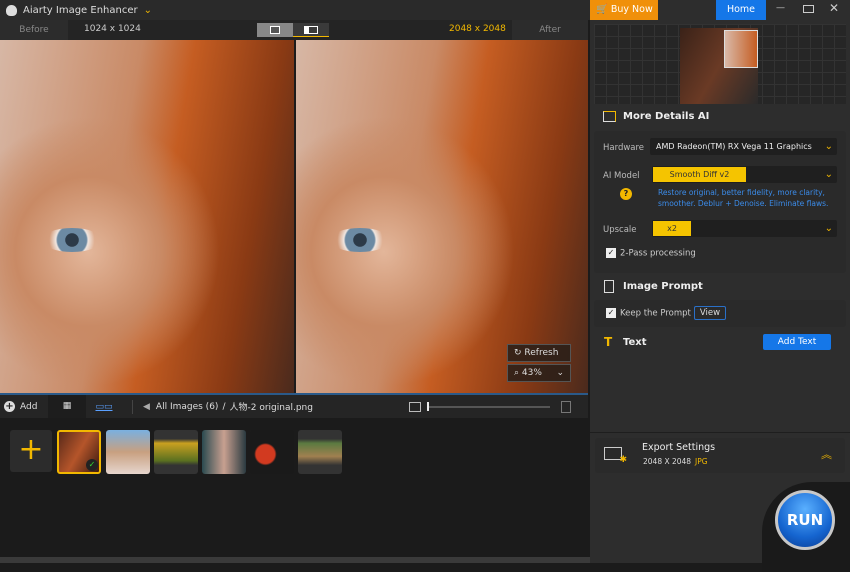  I want to click on add-image-button: +, so click(31, 451).